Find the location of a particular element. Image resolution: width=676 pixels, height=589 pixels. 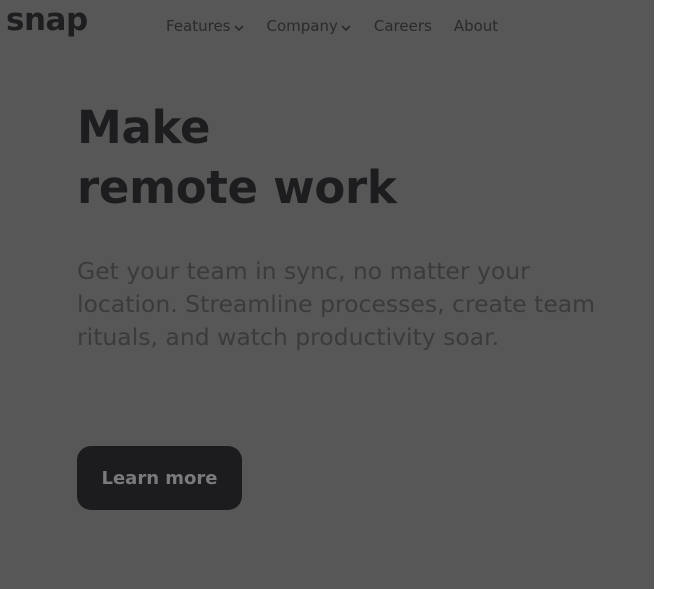

nav-item-careers: Careers is located at coordinates (403, 26).